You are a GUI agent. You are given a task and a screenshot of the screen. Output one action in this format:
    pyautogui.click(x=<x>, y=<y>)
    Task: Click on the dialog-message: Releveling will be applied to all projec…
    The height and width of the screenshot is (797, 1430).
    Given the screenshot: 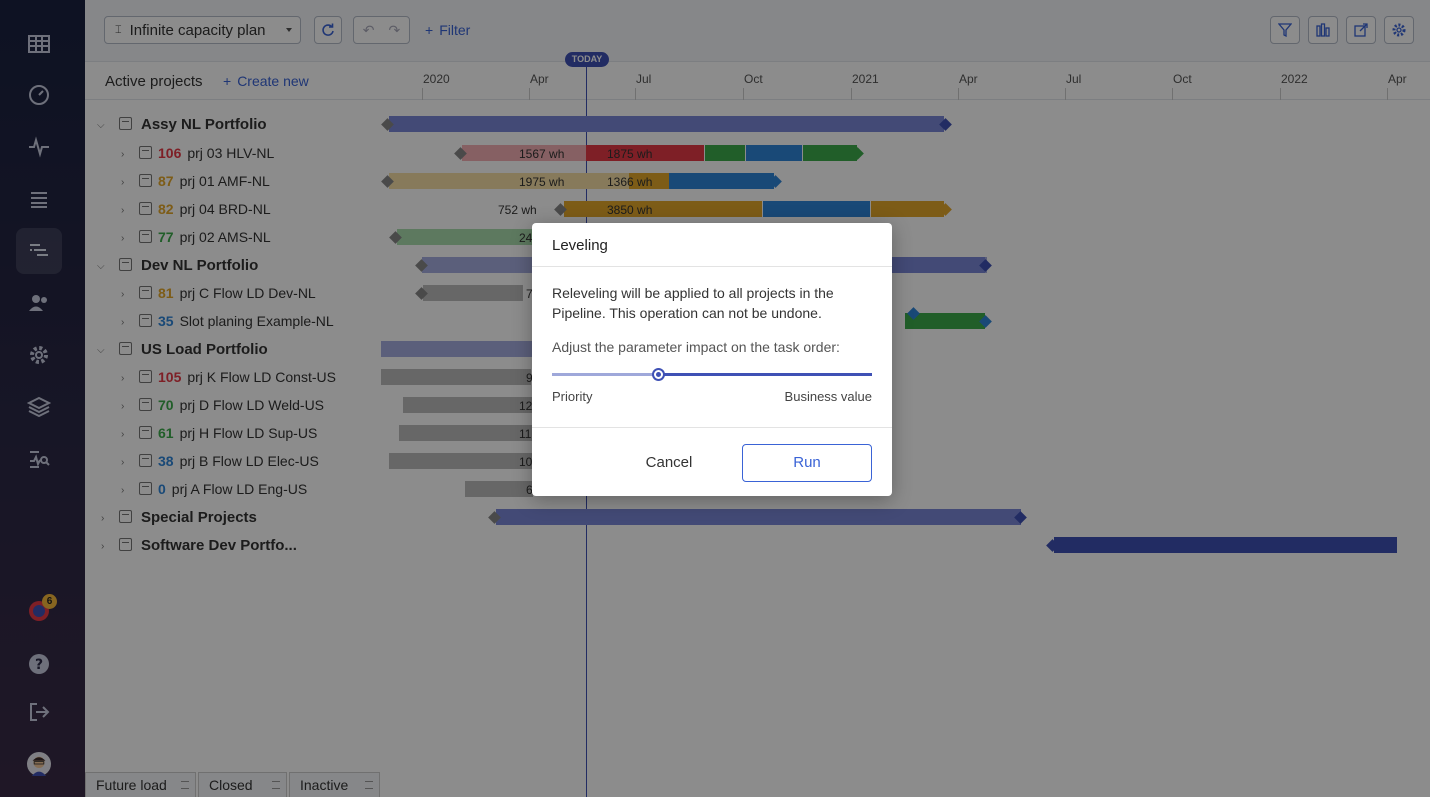 What is the action you would take?
    pyautogui.click(x=693, y=303)
    